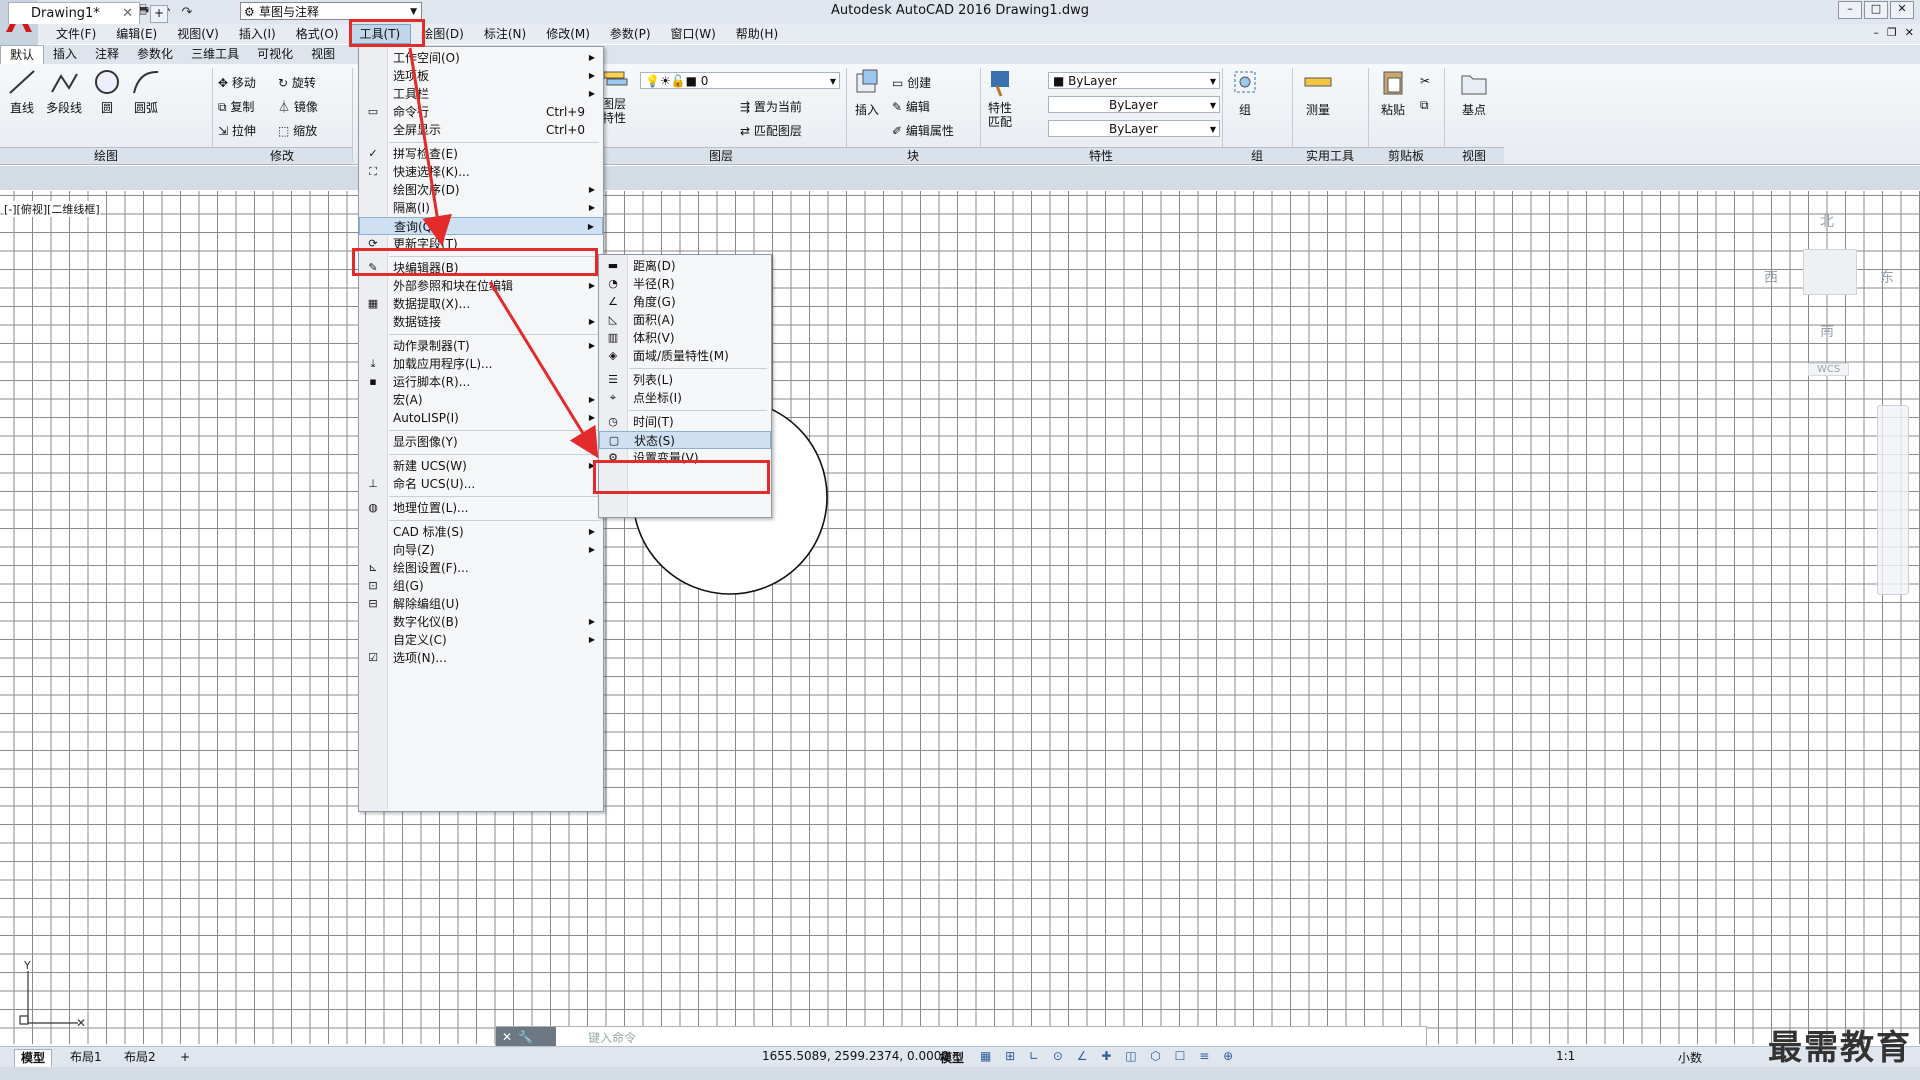  What do you see at coordinates (481, 322) in the screenshot?
I see `menu-item: 数据链接 ▶` at bounding box center [481, 322].